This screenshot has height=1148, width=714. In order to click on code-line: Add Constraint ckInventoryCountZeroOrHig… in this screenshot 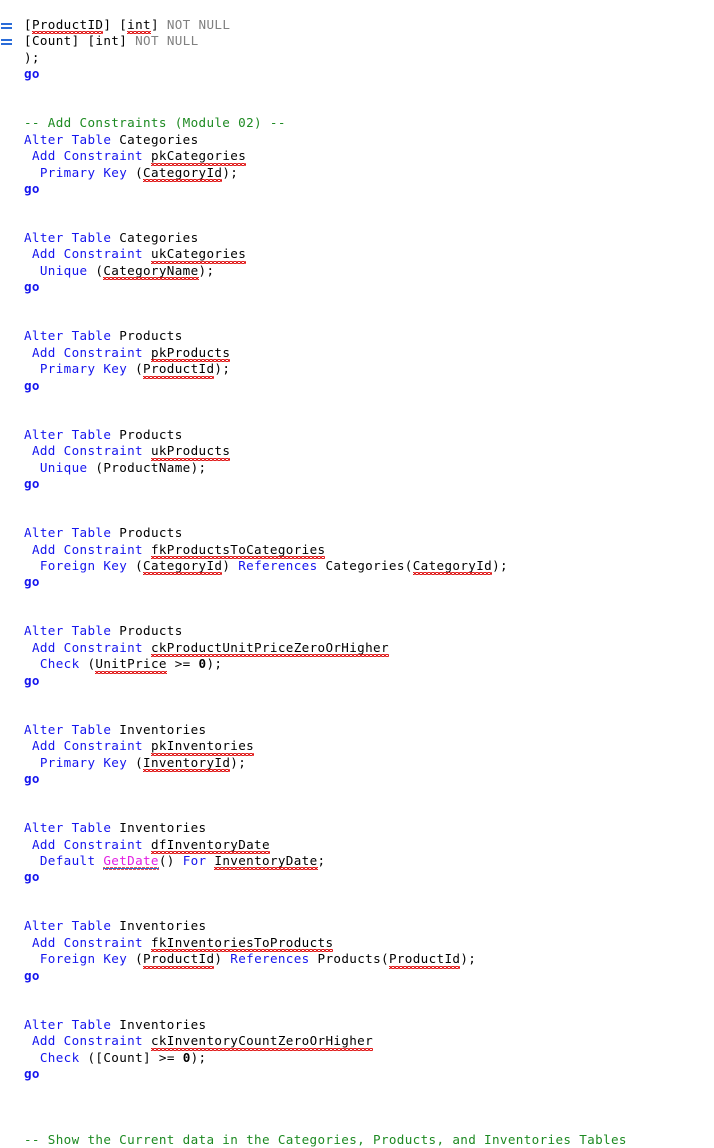, I will do `click(357, 1042)`.